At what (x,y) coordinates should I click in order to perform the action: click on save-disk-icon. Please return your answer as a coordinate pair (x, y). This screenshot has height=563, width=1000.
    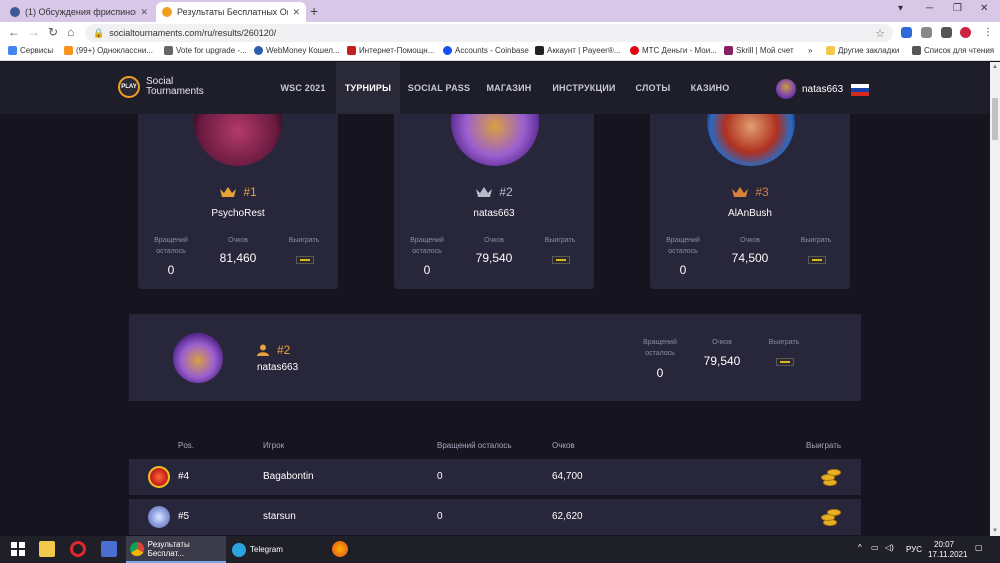
    Looking at the image, I should click on (109, 549).